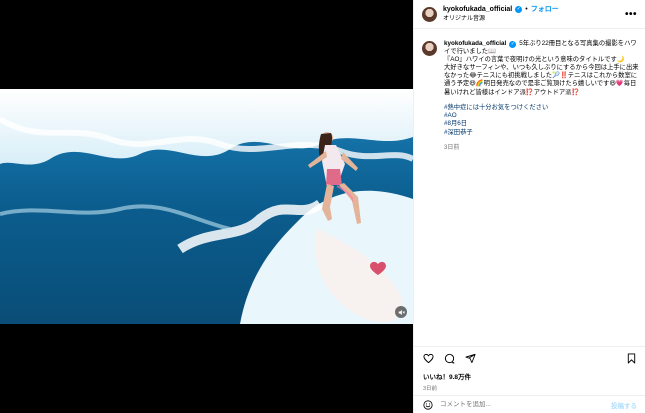 This screenshot has height=413, width=645. I want to click on share-icon, so click(470, 358).